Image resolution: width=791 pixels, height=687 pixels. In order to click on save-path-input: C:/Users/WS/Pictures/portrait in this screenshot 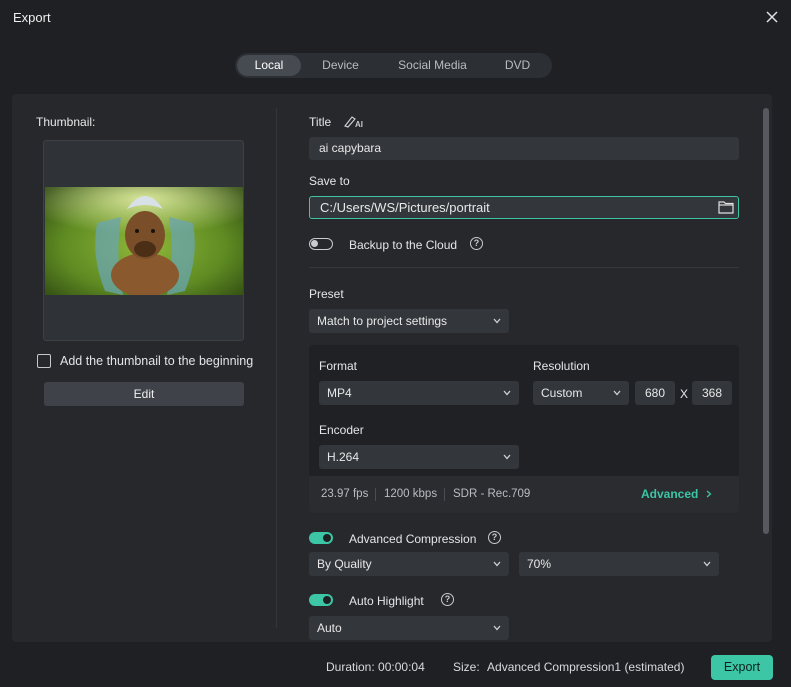, I will do `click(524, 207)`.